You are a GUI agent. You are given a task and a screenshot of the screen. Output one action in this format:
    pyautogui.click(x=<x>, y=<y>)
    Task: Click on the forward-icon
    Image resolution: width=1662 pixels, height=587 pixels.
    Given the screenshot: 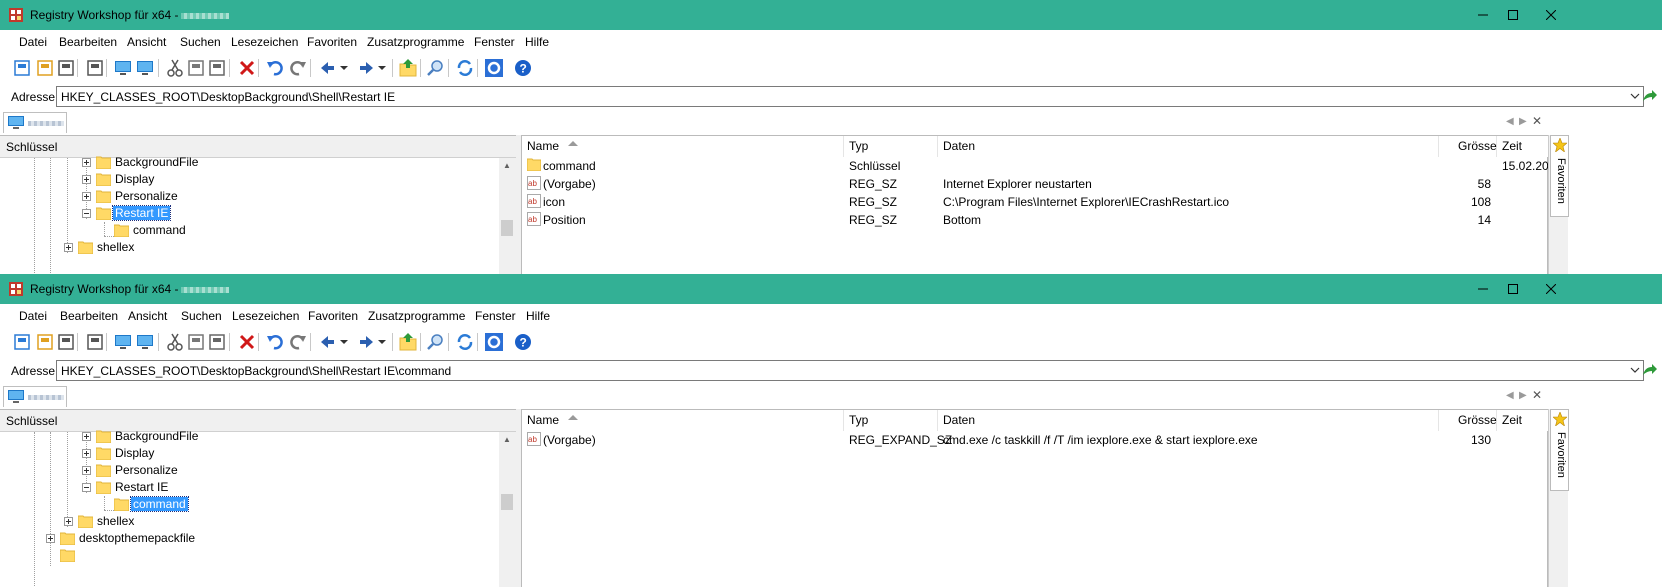 What is the action you would take?
    pyautogui.click(x=366, y=68)
    